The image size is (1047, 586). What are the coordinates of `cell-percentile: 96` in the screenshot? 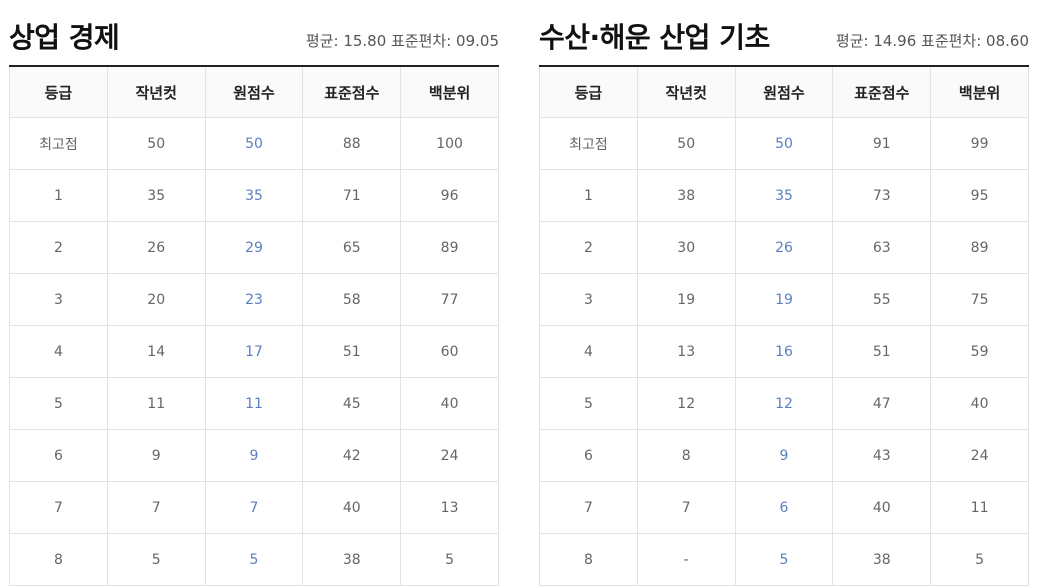 It's located at (449, 195).